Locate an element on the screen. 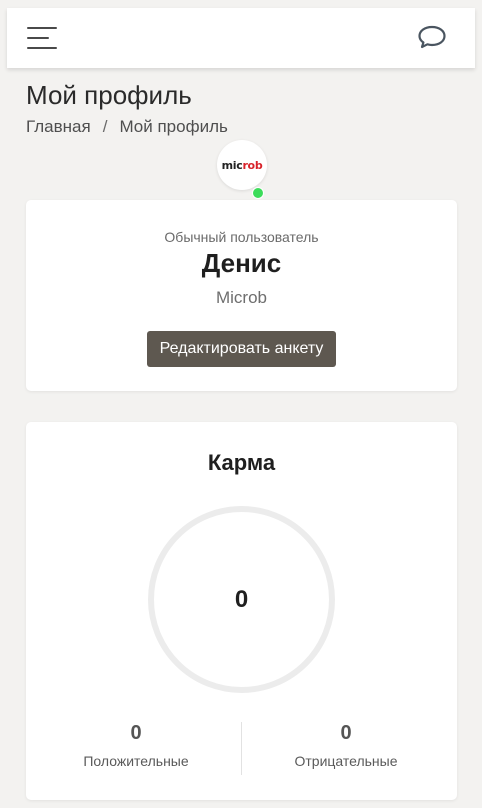 The image size is (482, 808). hamburger-menu-icon is located at coordinates (42, 38).